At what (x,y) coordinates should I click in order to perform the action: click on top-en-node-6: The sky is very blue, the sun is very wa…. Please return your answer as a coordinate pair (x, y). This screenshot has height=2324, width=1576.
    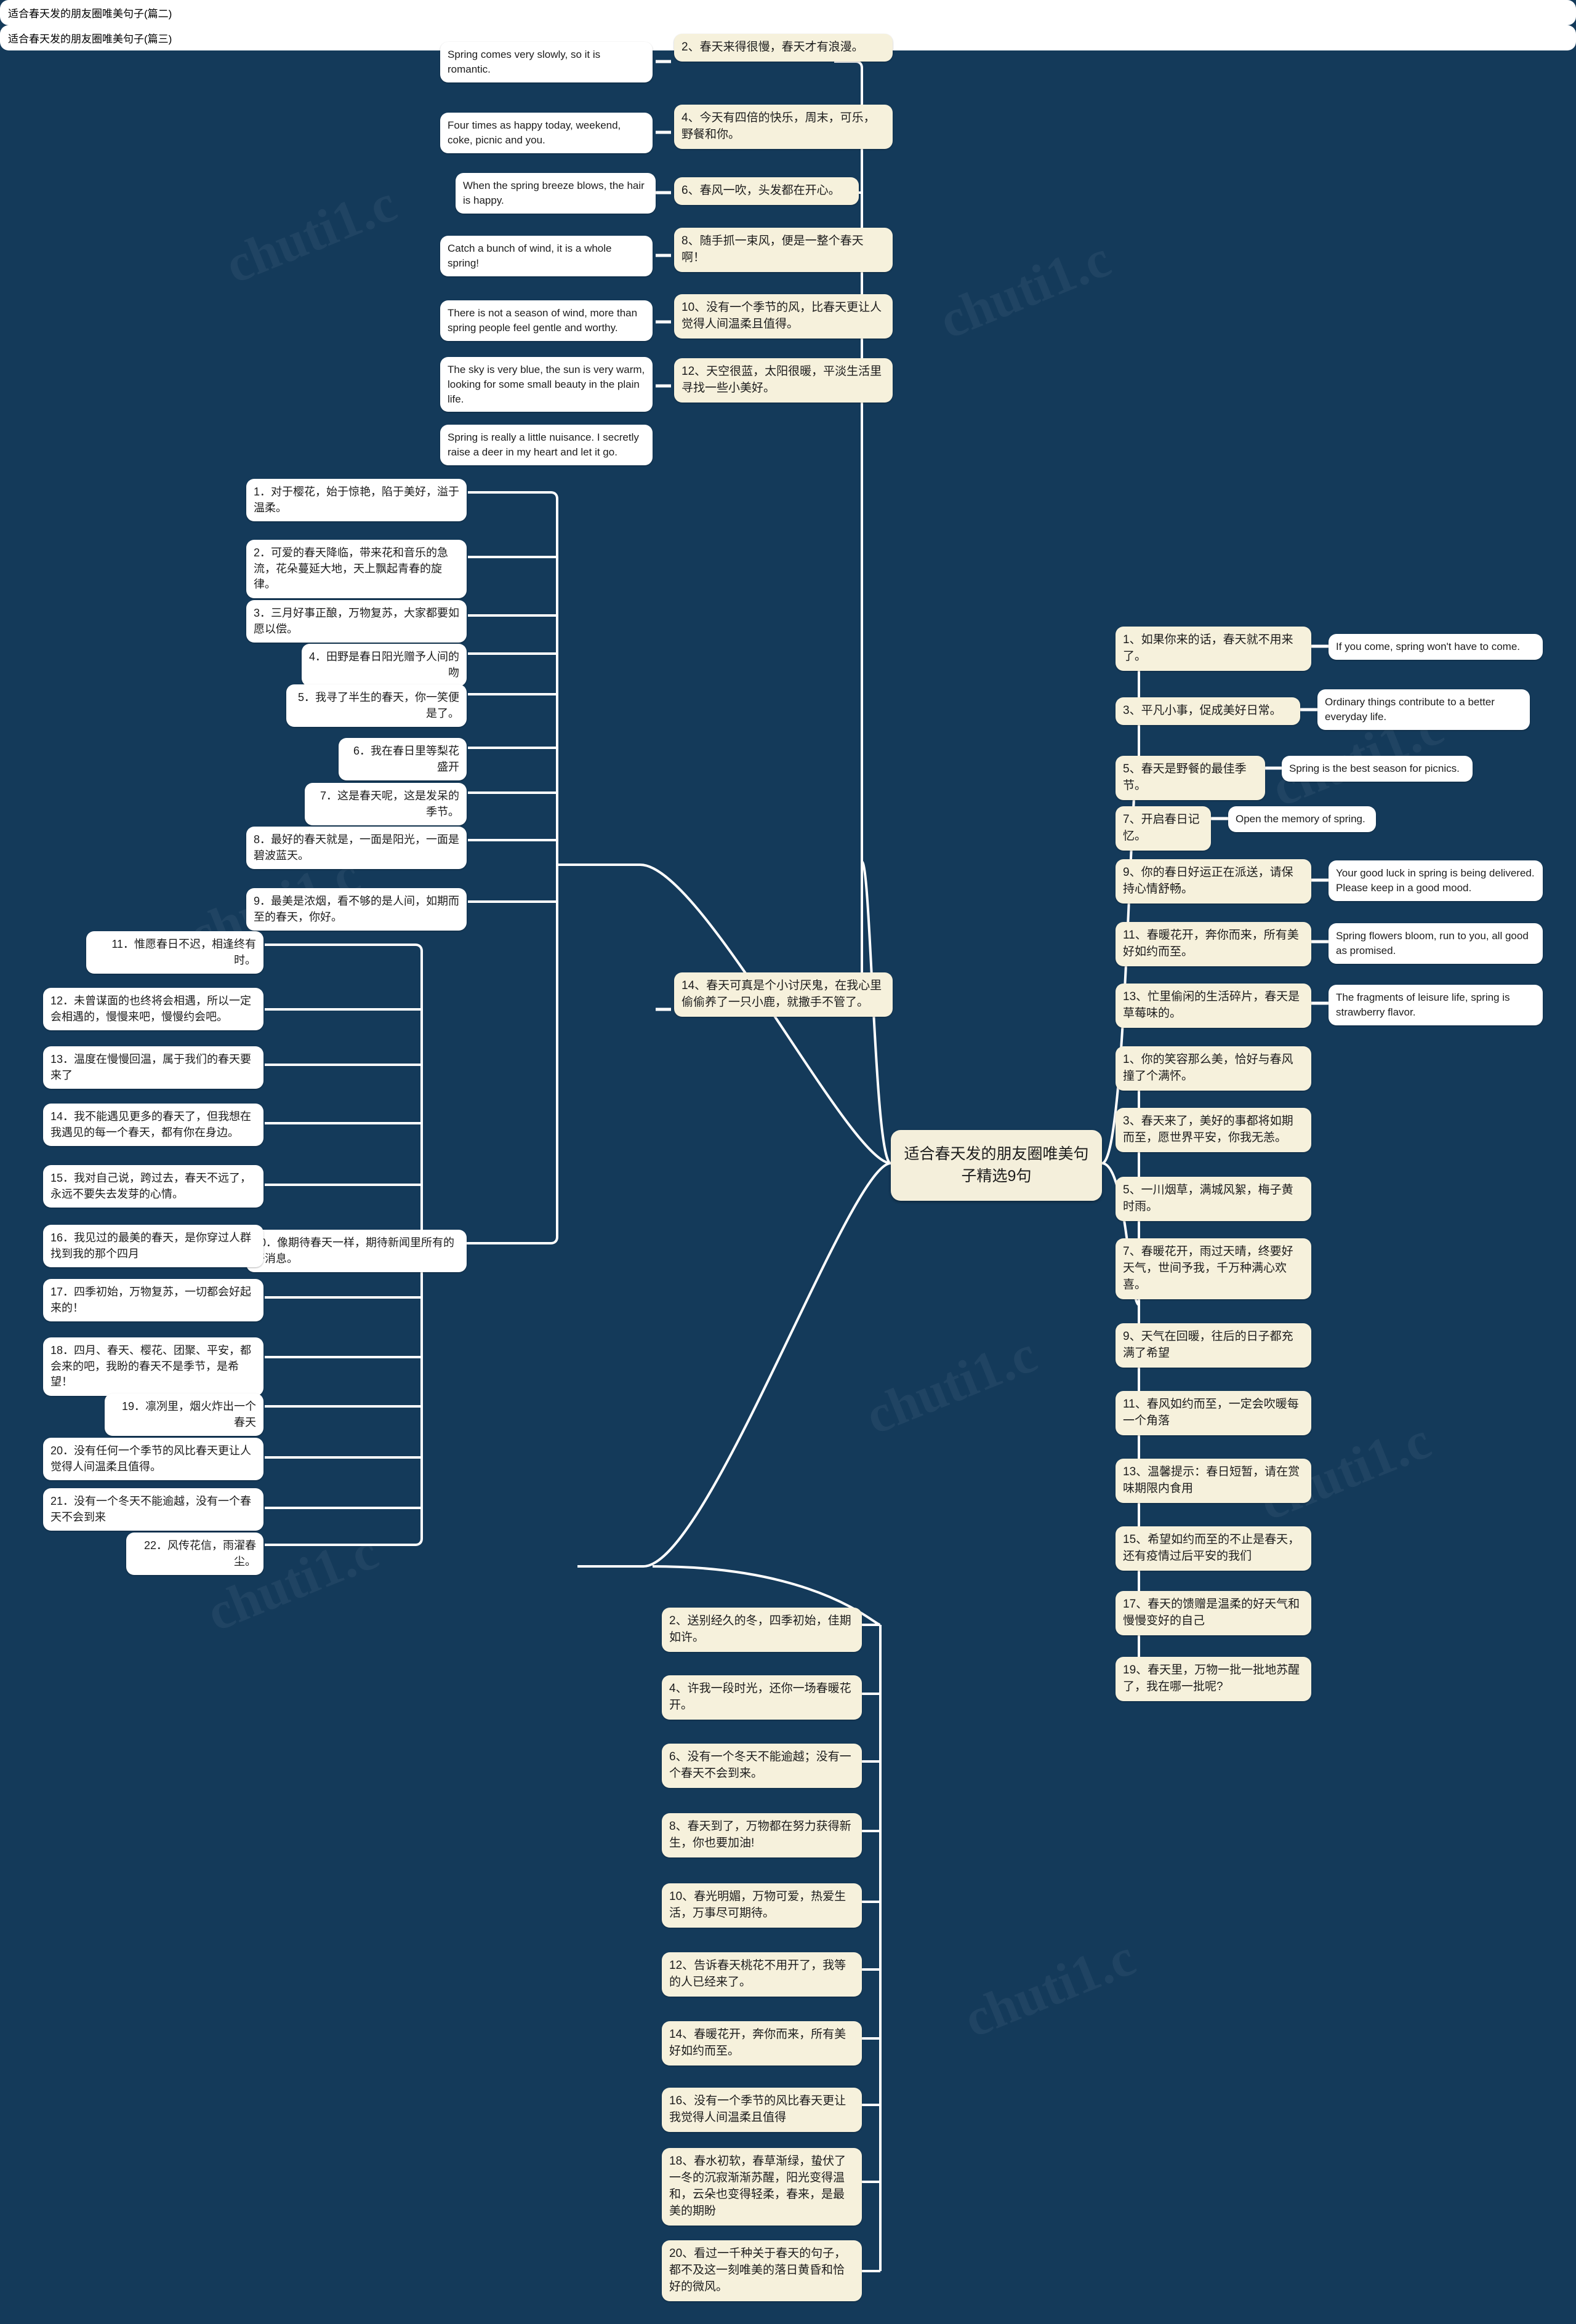
    Looking at the image, I should click on (546, 384).